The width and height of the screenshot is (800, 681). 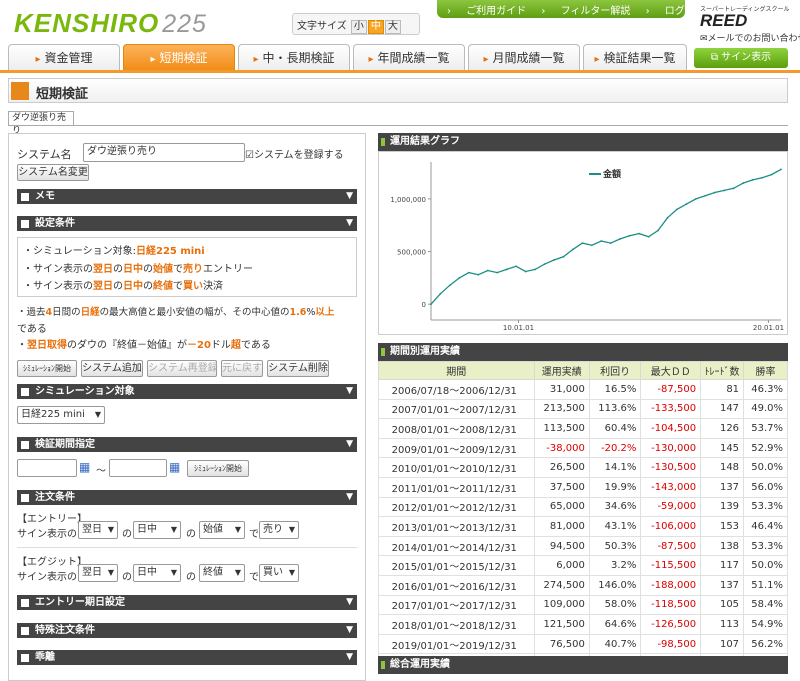 I want to click on cond-highlight: 売り, so click(x=193, y=269).